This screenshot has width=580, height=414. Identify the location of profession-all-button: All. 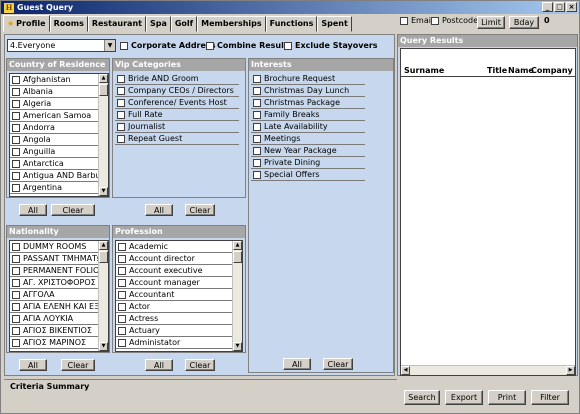
(159, 365).